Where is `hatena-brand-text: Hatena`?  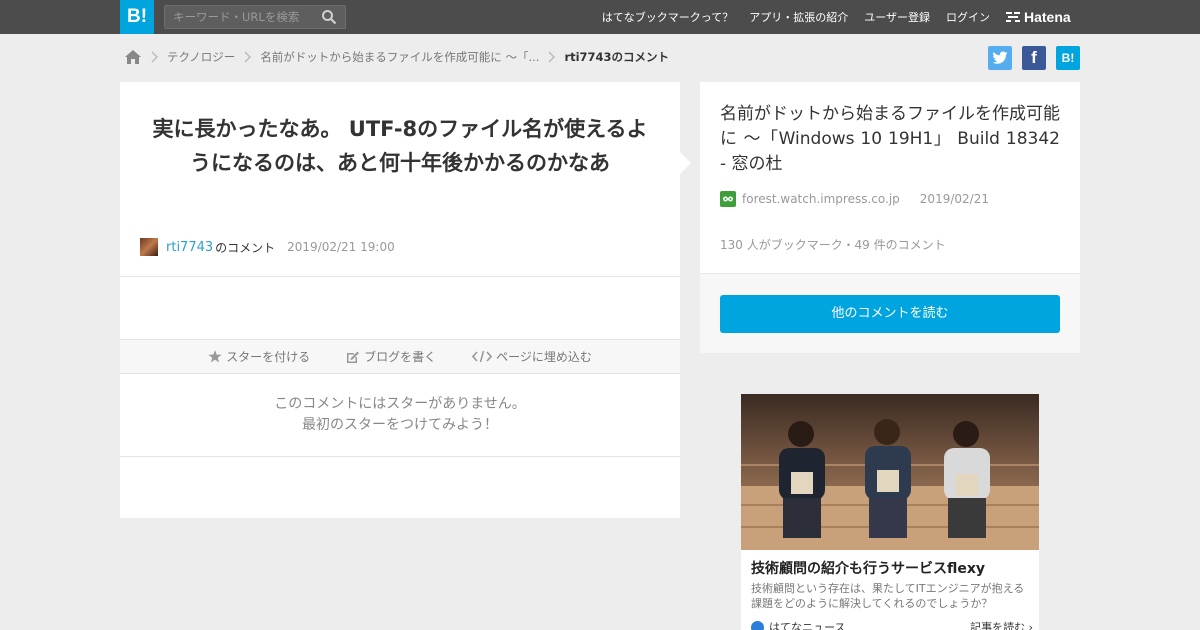 hatena-brand-text: Hatena is located at coordinates (1047, 17).